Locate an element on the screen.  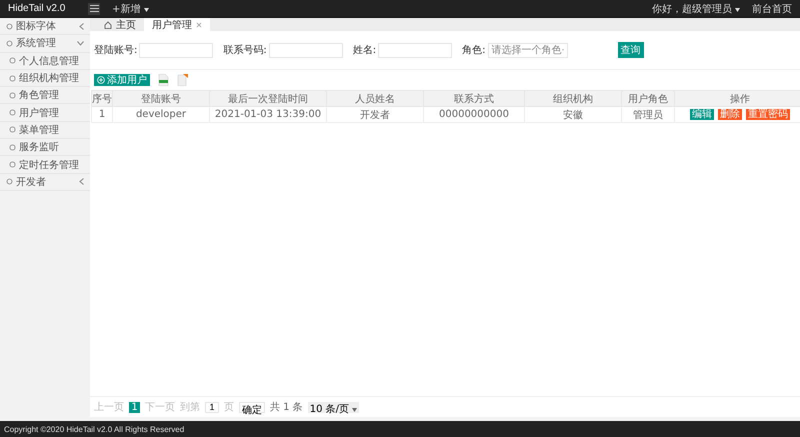
menu-button is located at coordinates (94, 8).